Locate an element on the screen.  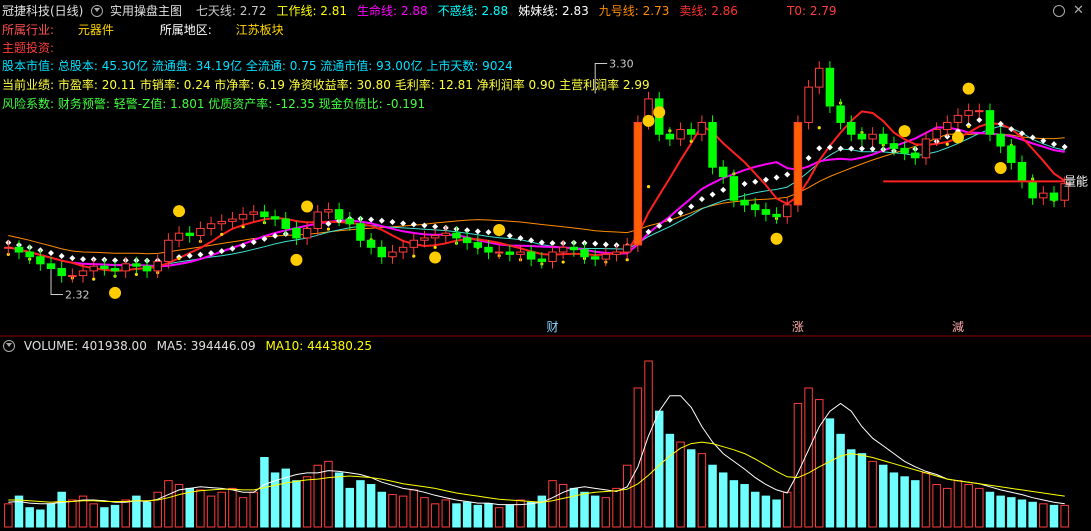
low-annotation-label: 2.32 is located at coordinates (77, 294).